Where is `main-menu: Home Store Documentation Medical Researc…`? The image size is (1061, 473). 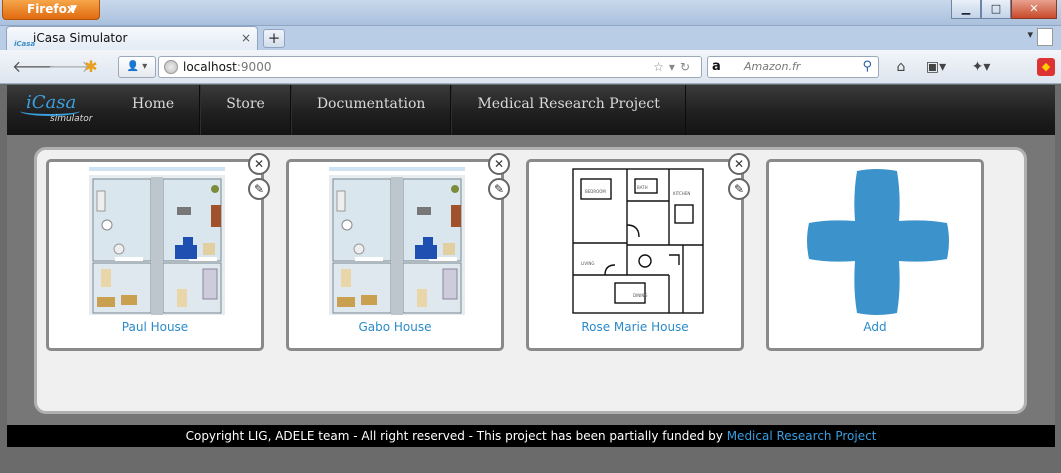 main-menu: Home Store Documentation Medical Researc… is located at coordinates (396, 110).